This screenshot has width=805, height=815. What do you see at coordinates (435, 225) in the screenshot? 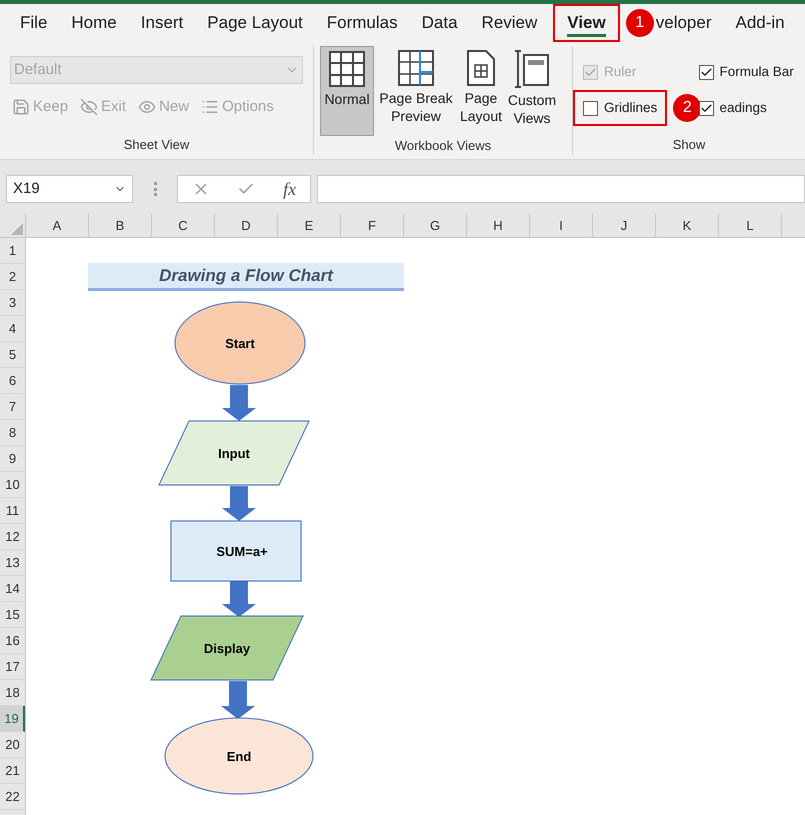
I see `column-header: G` at bounding box center [435, 225].